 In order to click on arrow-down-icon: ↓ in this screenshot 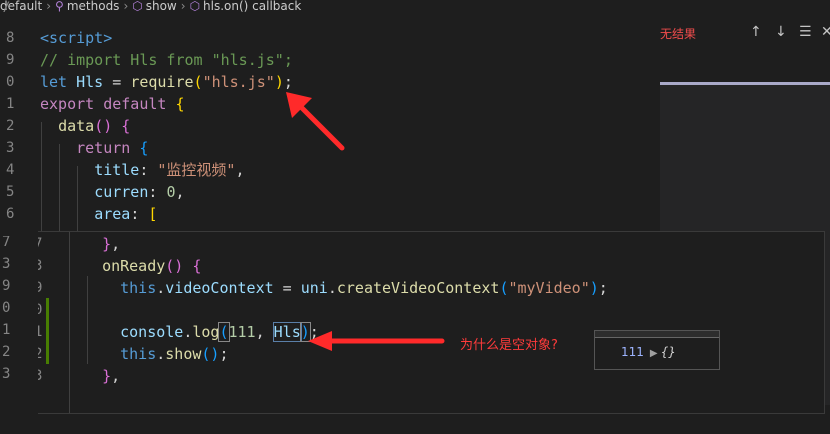, I will do `click(781, 32)`.